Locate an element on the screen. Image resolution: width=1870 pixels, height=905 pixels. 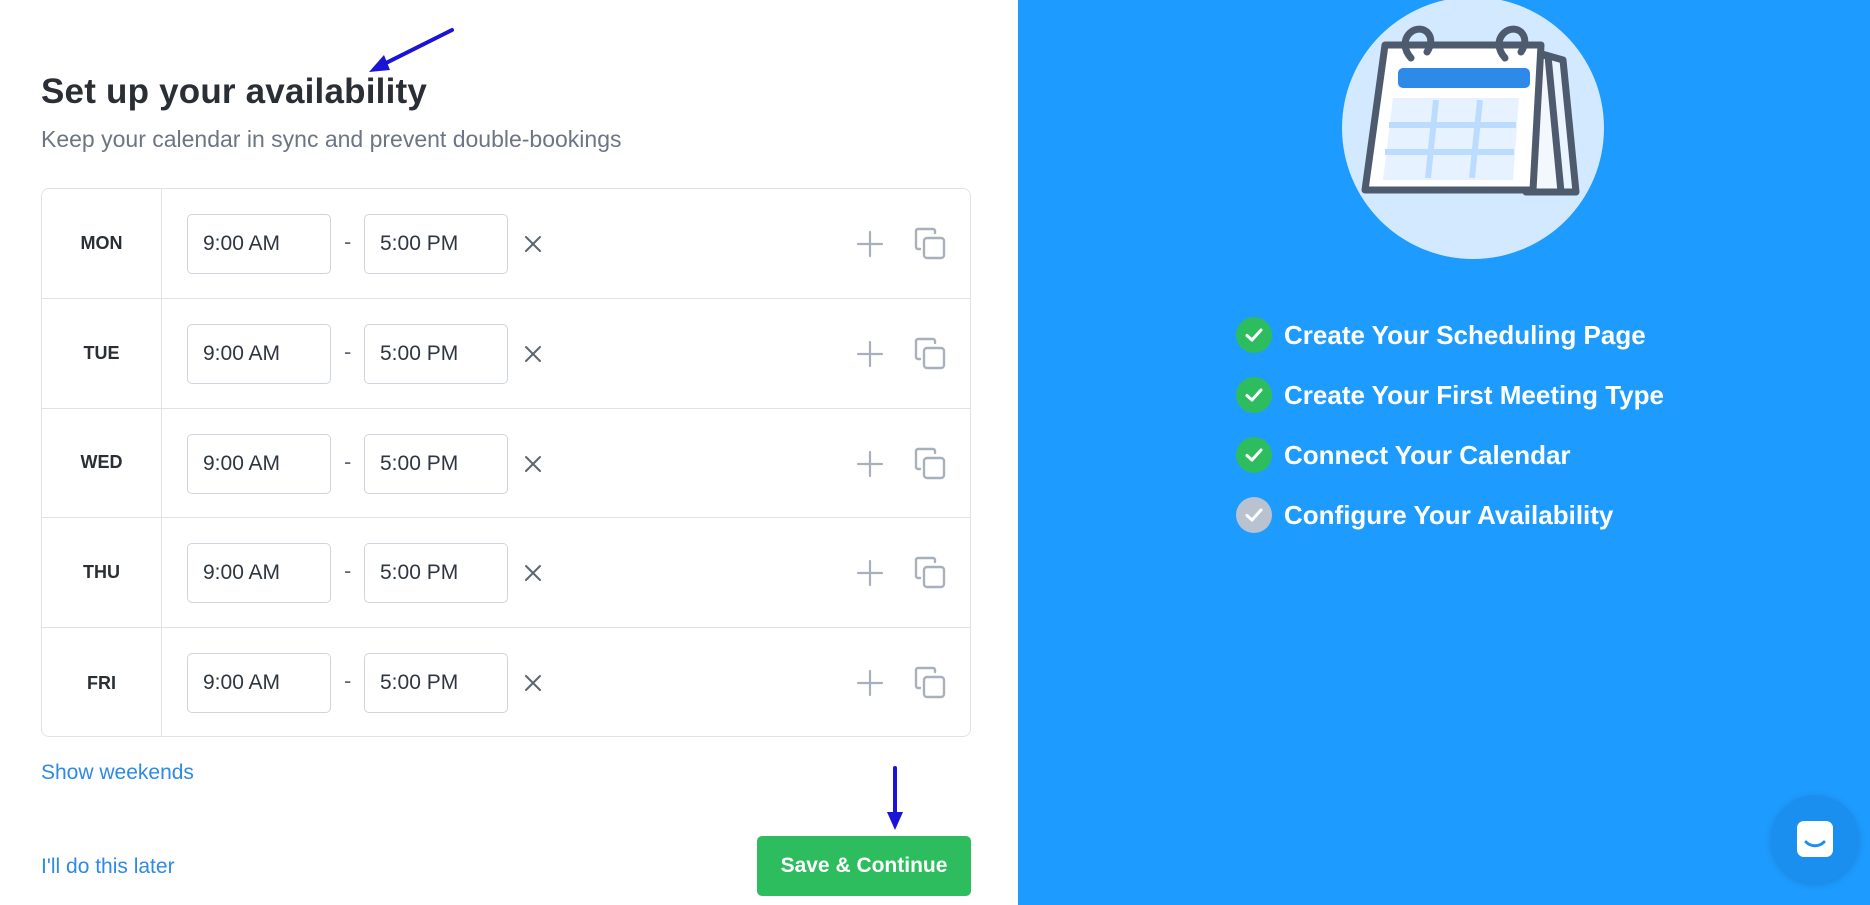
schedule-row-mon: MON 9:00 AM - 5:00 PM is located at coordinates (506, 244).